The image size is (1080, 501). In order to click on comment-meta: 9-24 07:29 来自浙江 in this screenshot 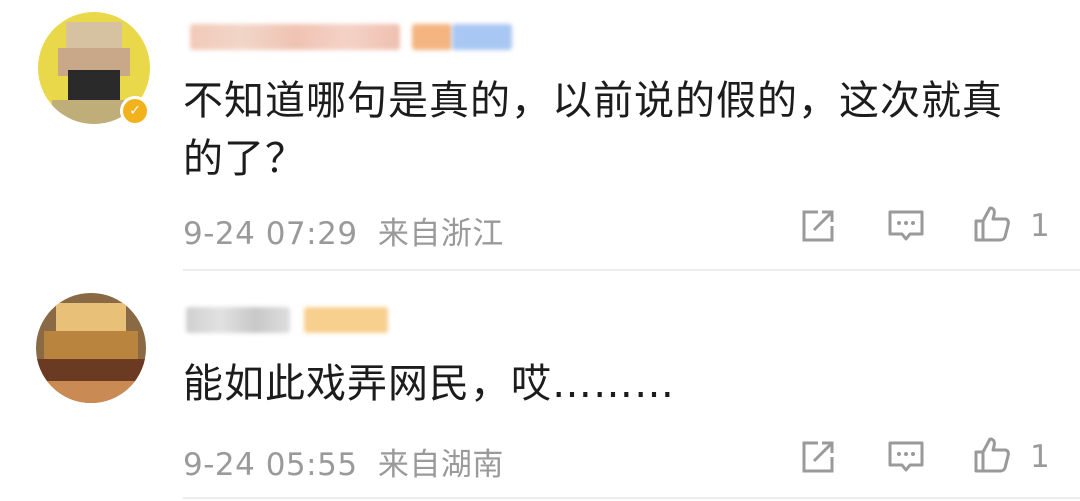, I will do `click(343, 230)`.